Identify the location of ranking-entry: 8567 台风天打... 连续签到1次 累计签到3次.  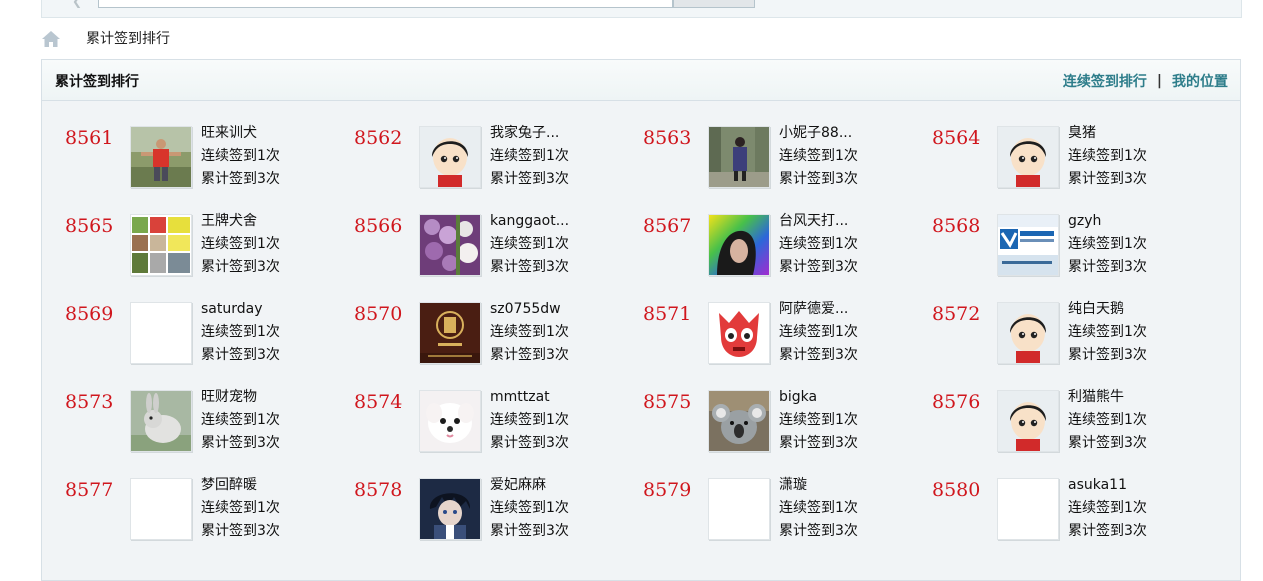
(764, 257).